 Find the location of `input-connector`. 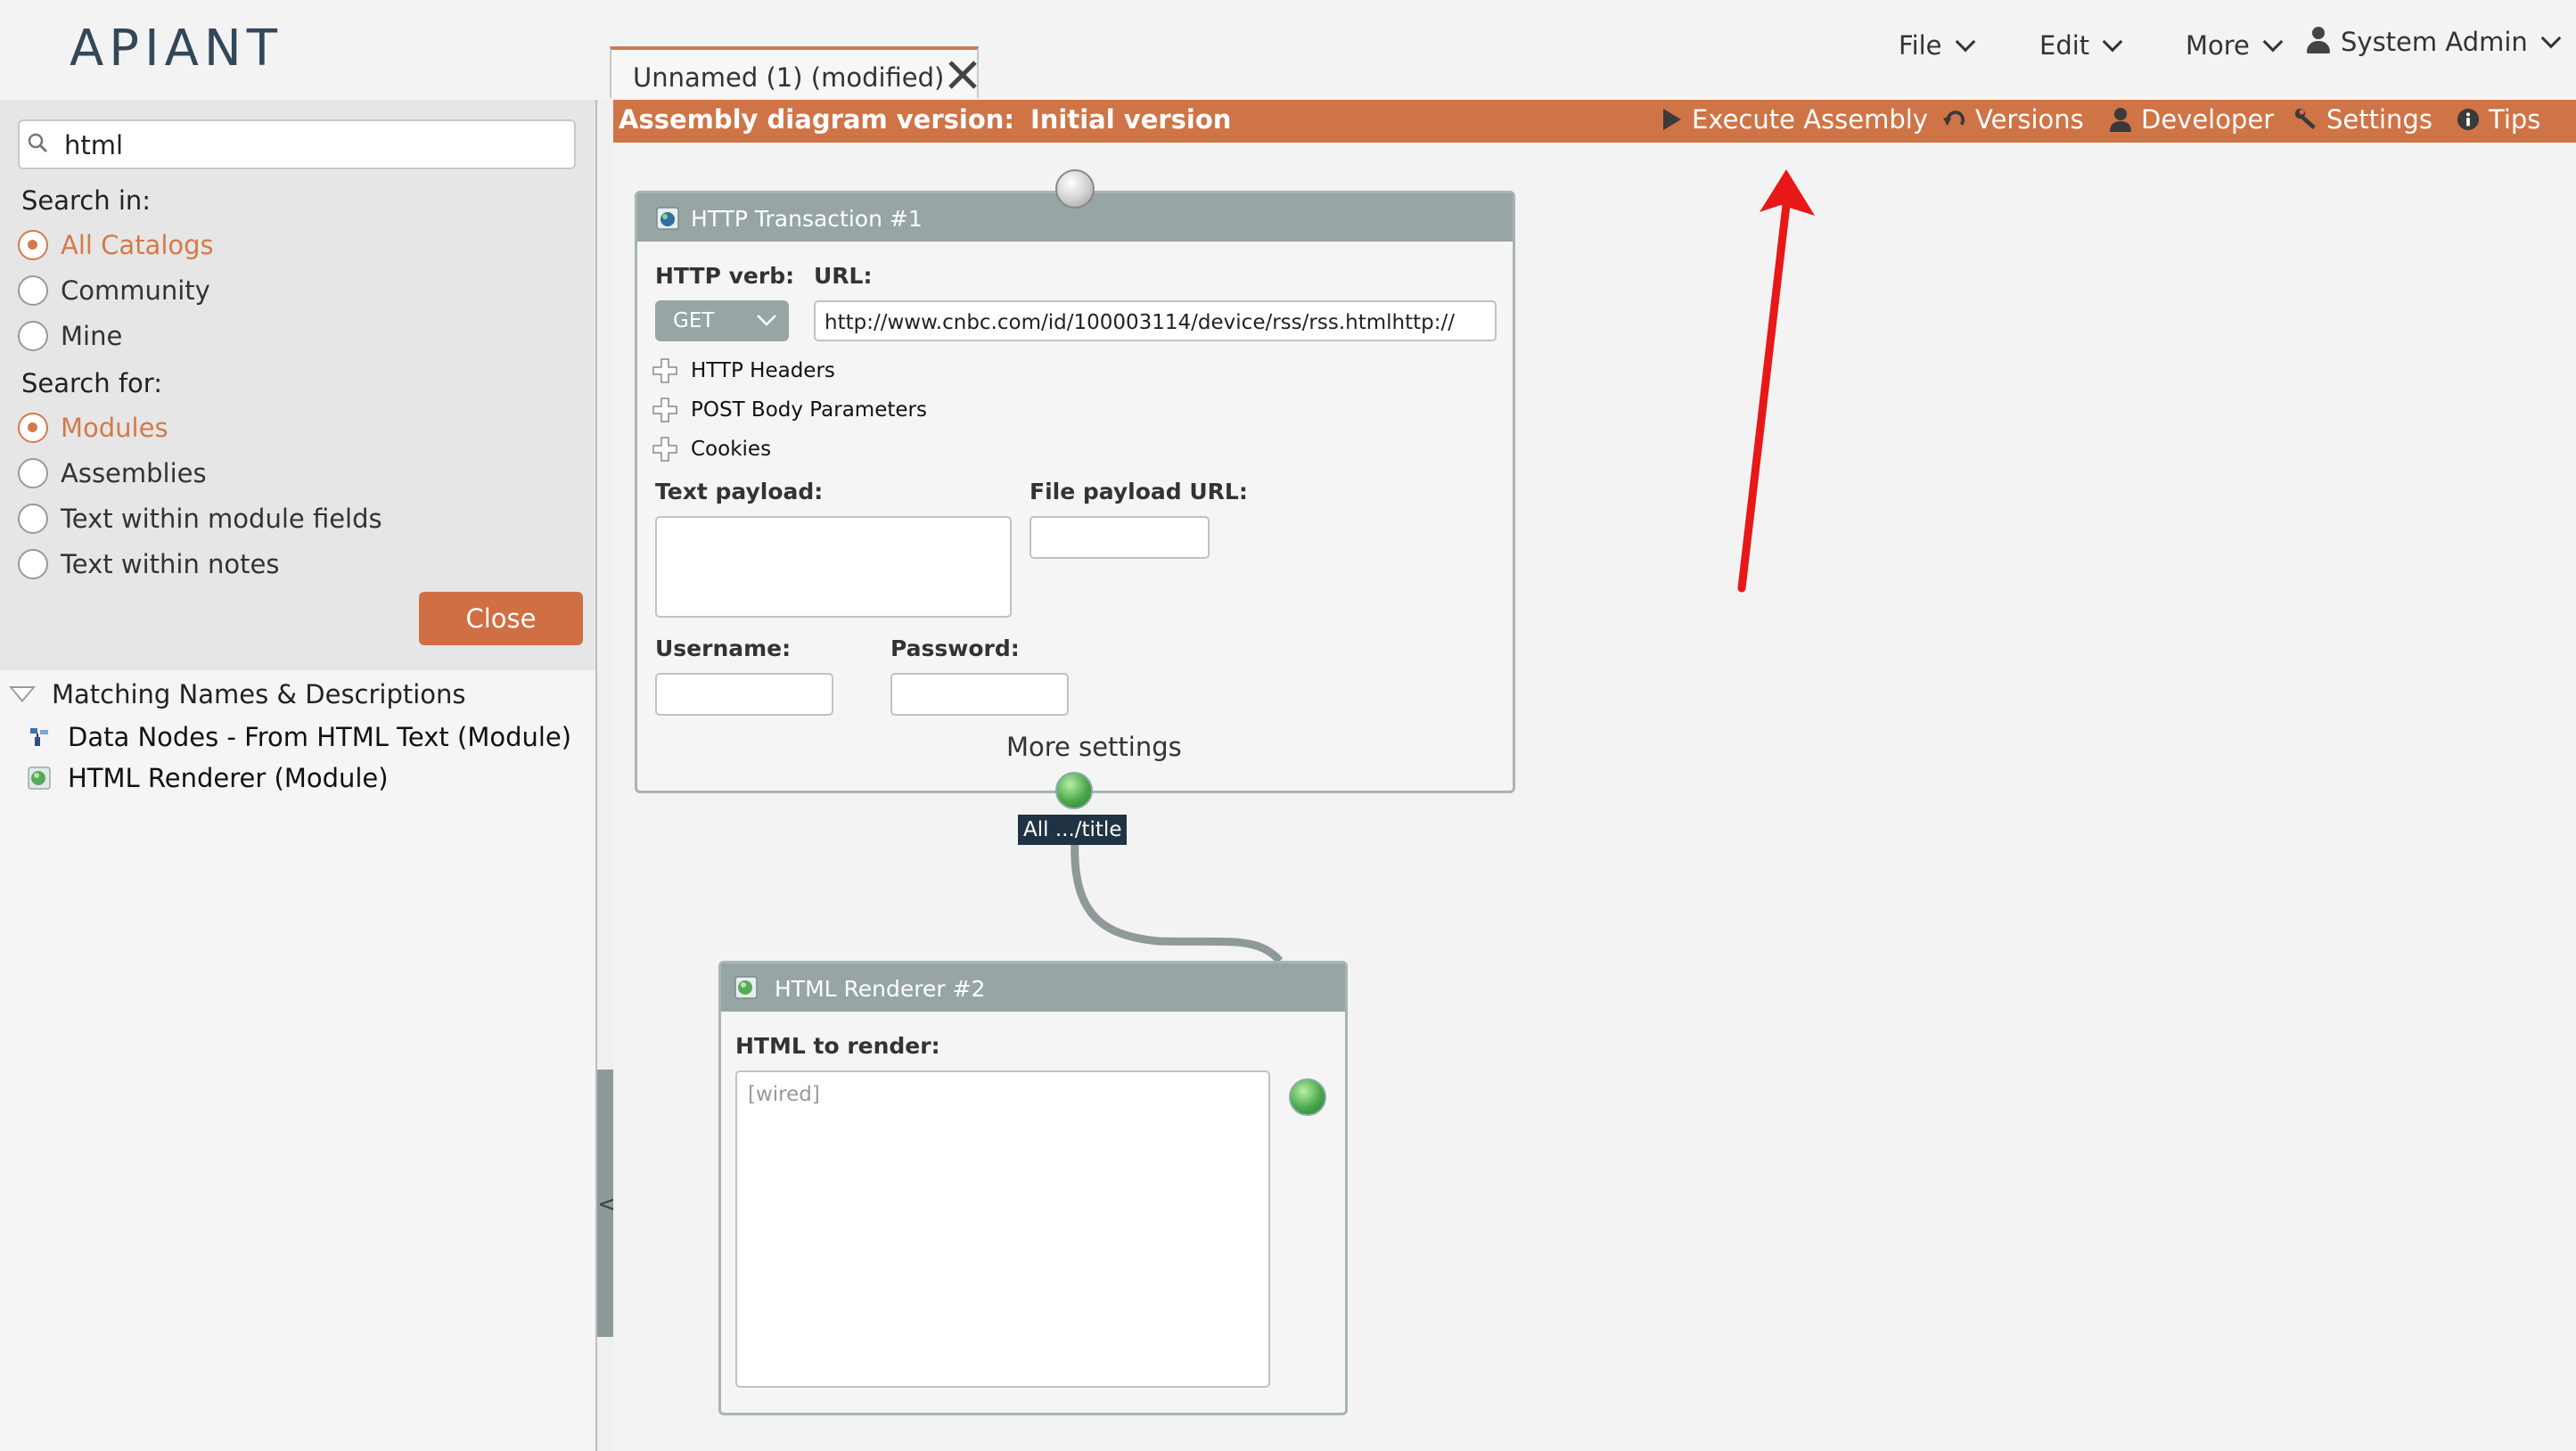

input-connector is located at coordinates (1075, 189).